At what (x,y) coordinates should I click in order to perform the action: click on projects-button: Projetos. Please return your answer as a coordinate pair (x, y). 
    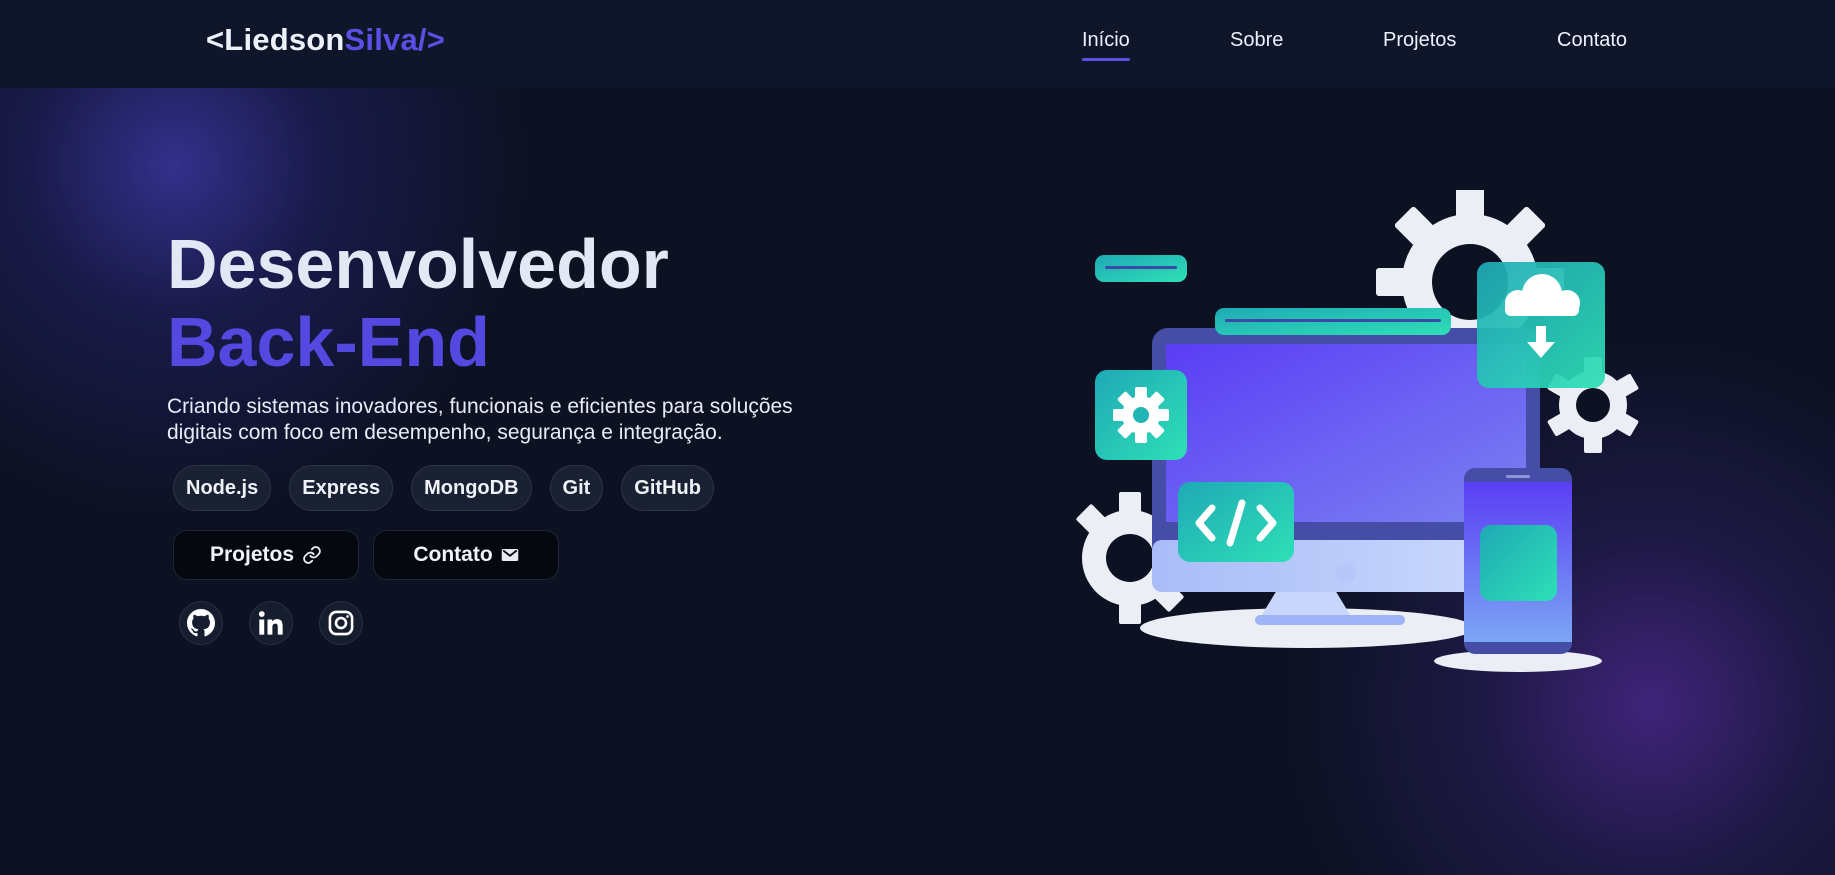
    Looking at the image, I should click on (266, 555).